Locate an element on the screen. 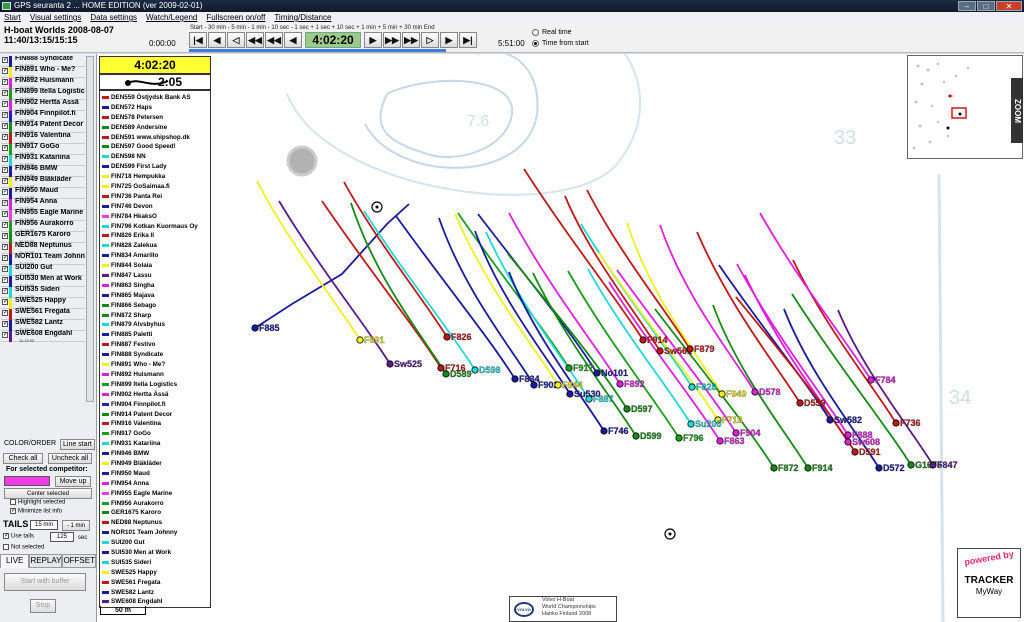 The image size is (1024, 622). boat-marker: F891 is located at coordinates (370, 340).